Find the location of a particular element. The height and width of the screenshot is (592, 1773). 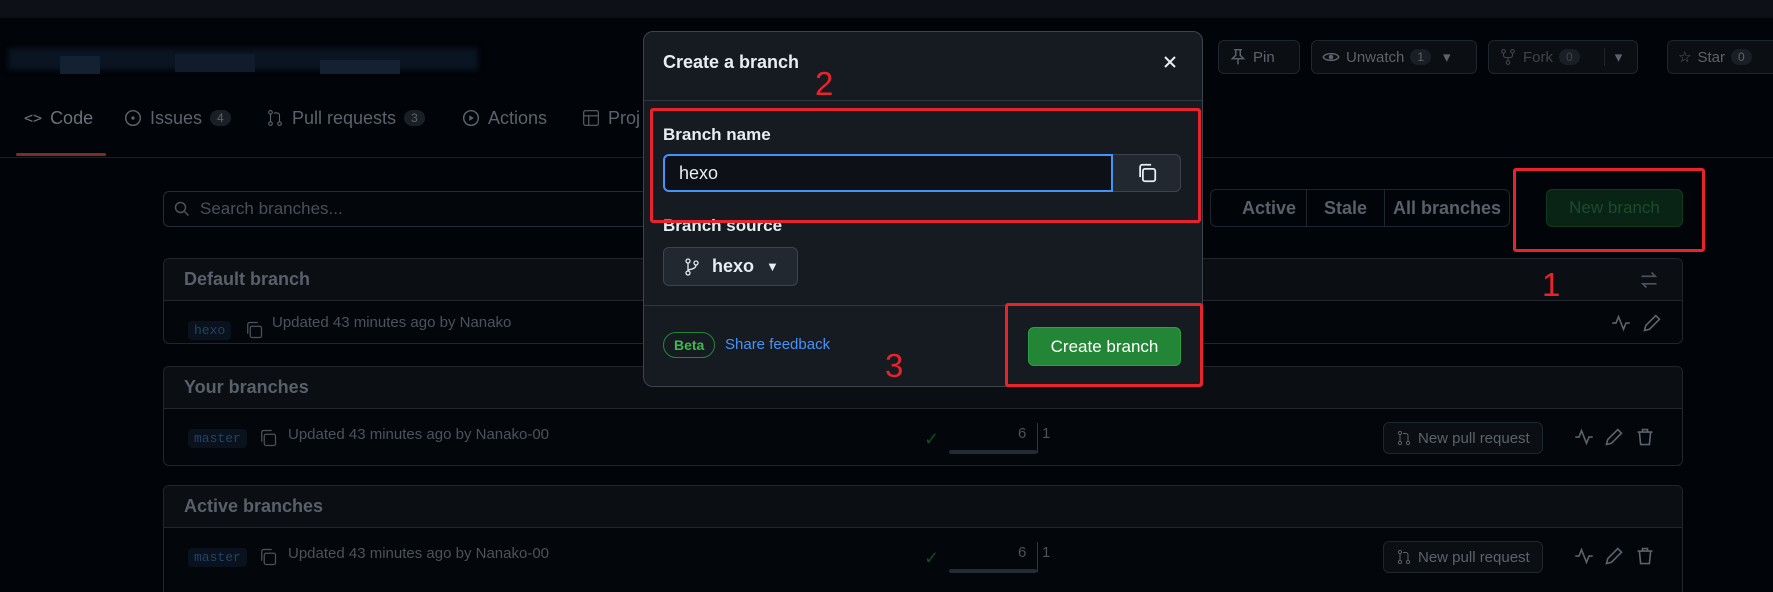

pin-button: Pin is located at coordinates (1259, 57).